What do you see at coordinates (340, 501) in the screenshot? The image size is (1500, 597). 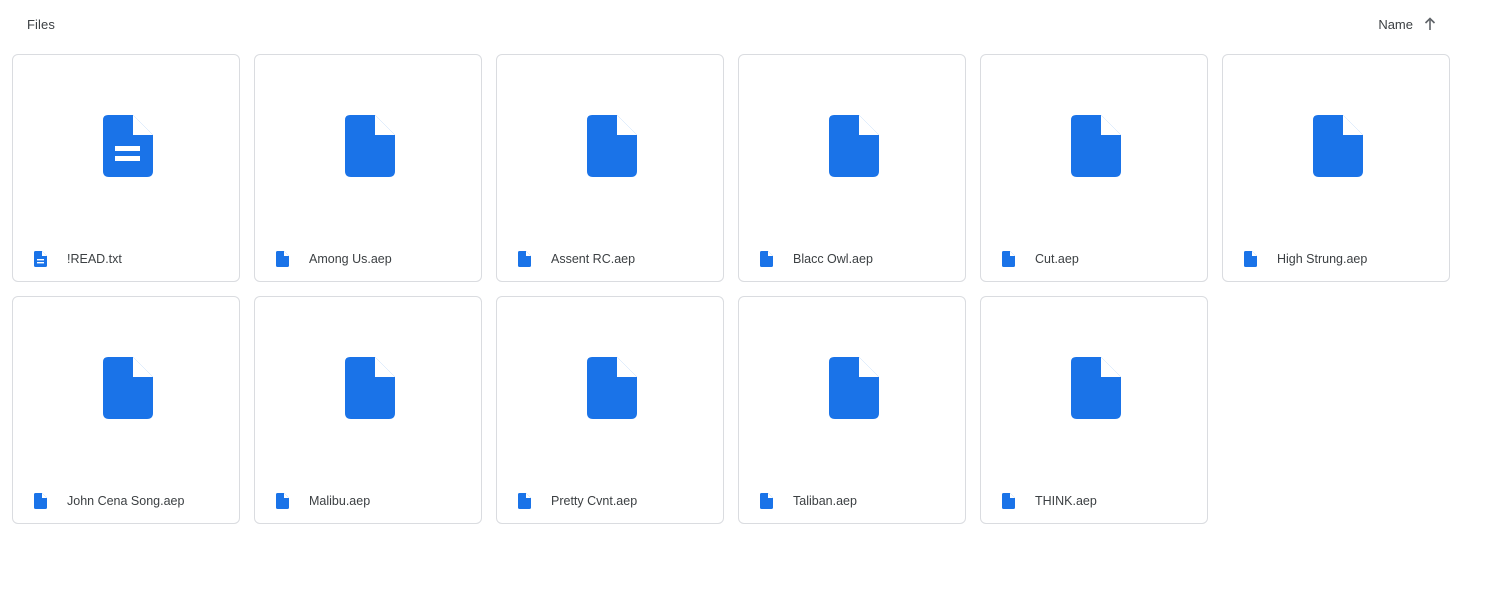 I see `file-name: Malibu.aep` at bounding box center [340, 501].